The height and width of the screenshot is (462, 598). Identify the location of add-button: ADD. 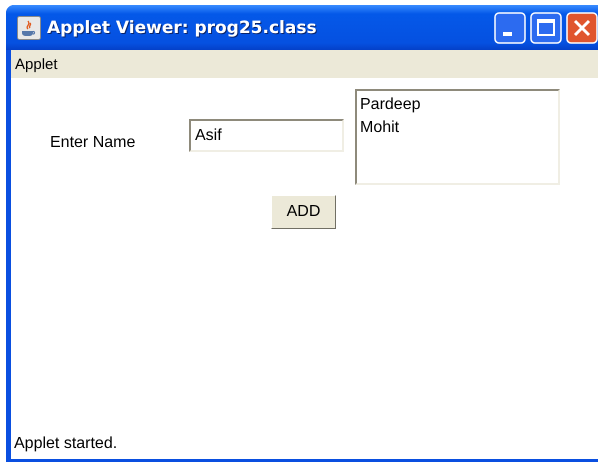
(303, 212).